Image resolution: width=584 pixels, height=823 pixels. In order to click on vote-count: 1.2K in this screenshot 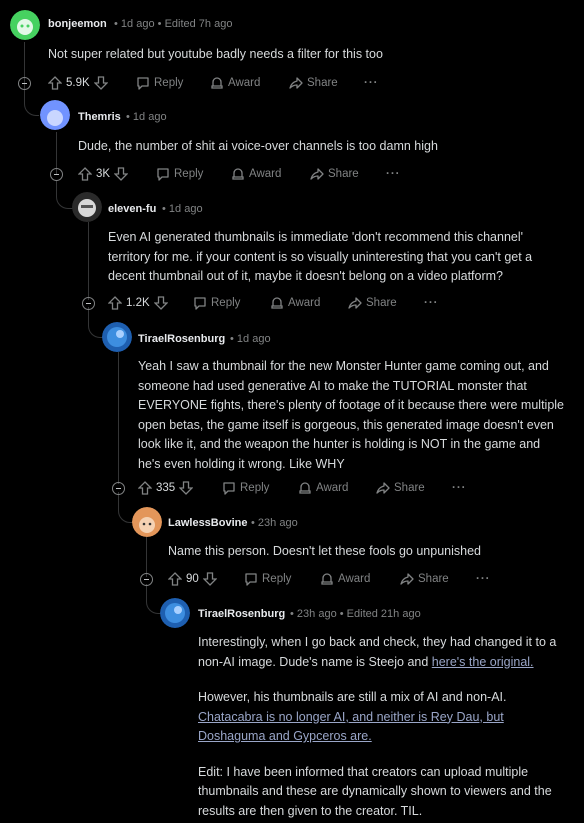, I will do `click(138, 303)`.